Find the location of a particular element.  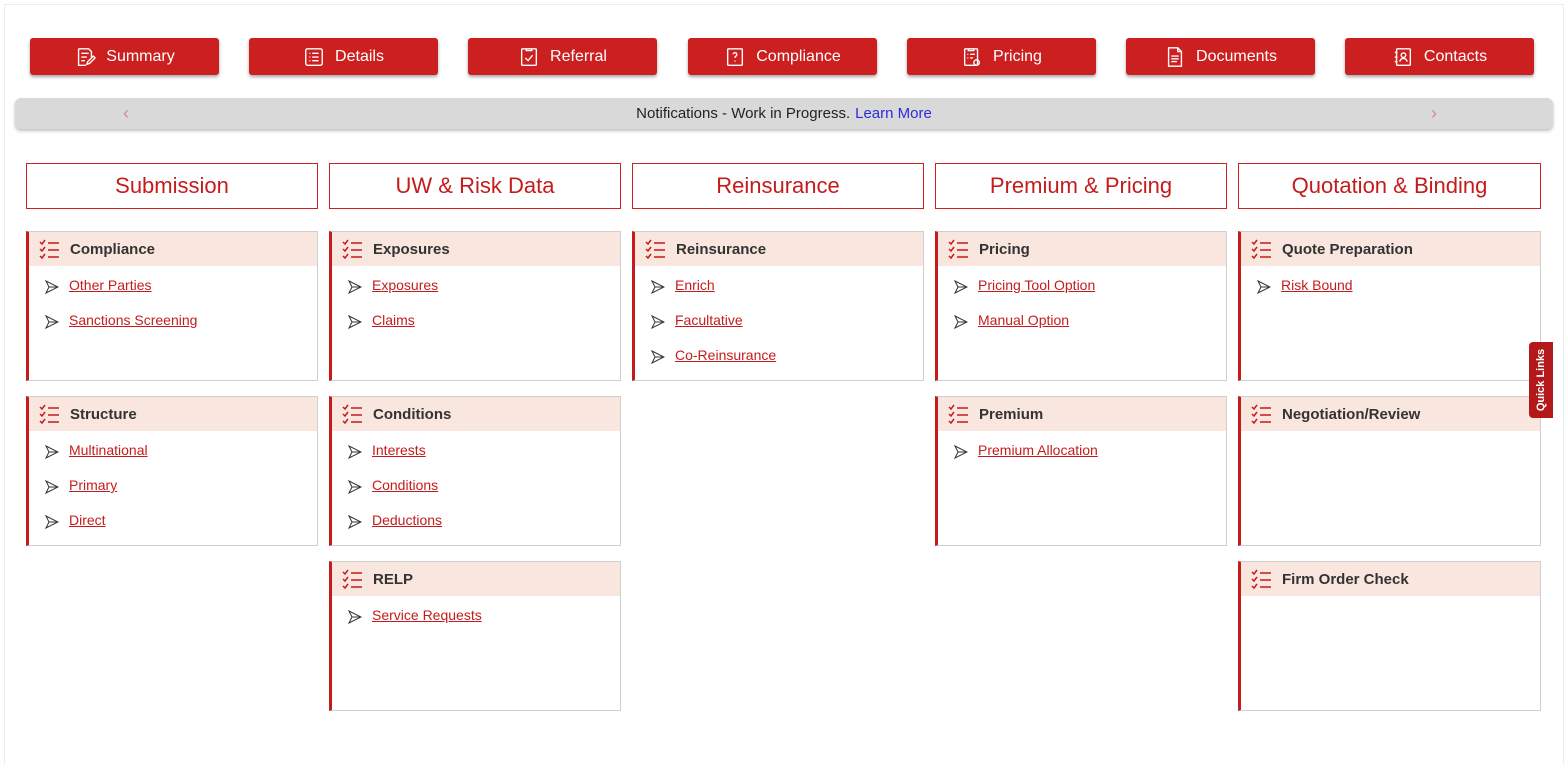

link-enrich: Enrich is located at coordinates (695, 285).